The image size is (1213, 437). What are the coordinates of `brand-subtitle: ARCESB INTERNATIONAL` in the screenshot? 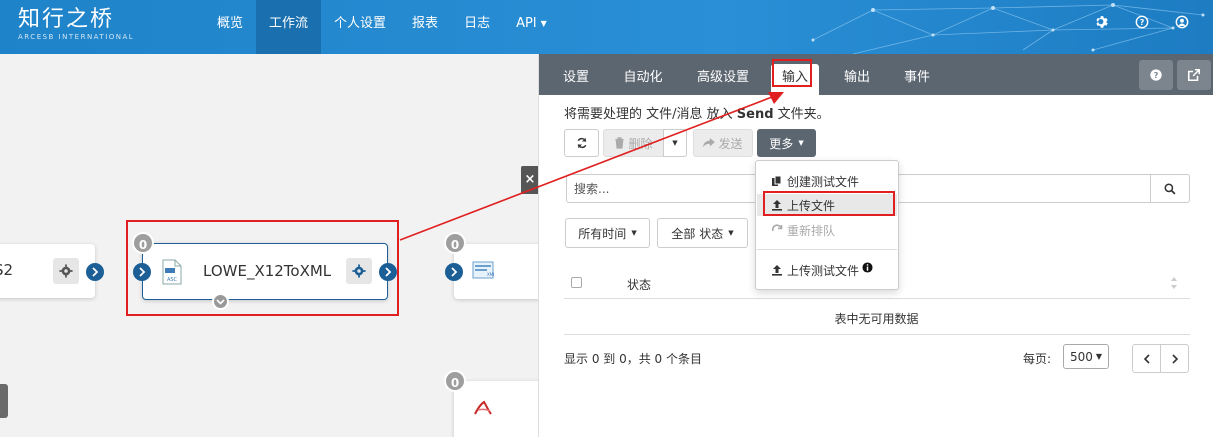 It's located at (76, 37).